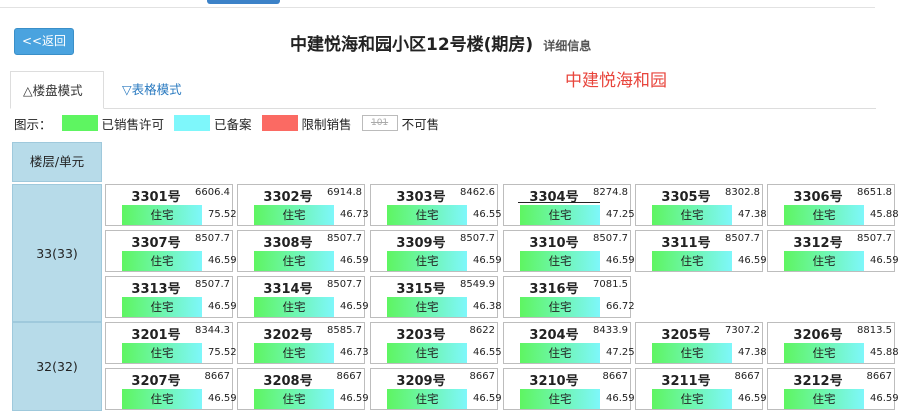 The image size is (900, 411). I want to click on unit-number: 3314号, so click(288, 289).